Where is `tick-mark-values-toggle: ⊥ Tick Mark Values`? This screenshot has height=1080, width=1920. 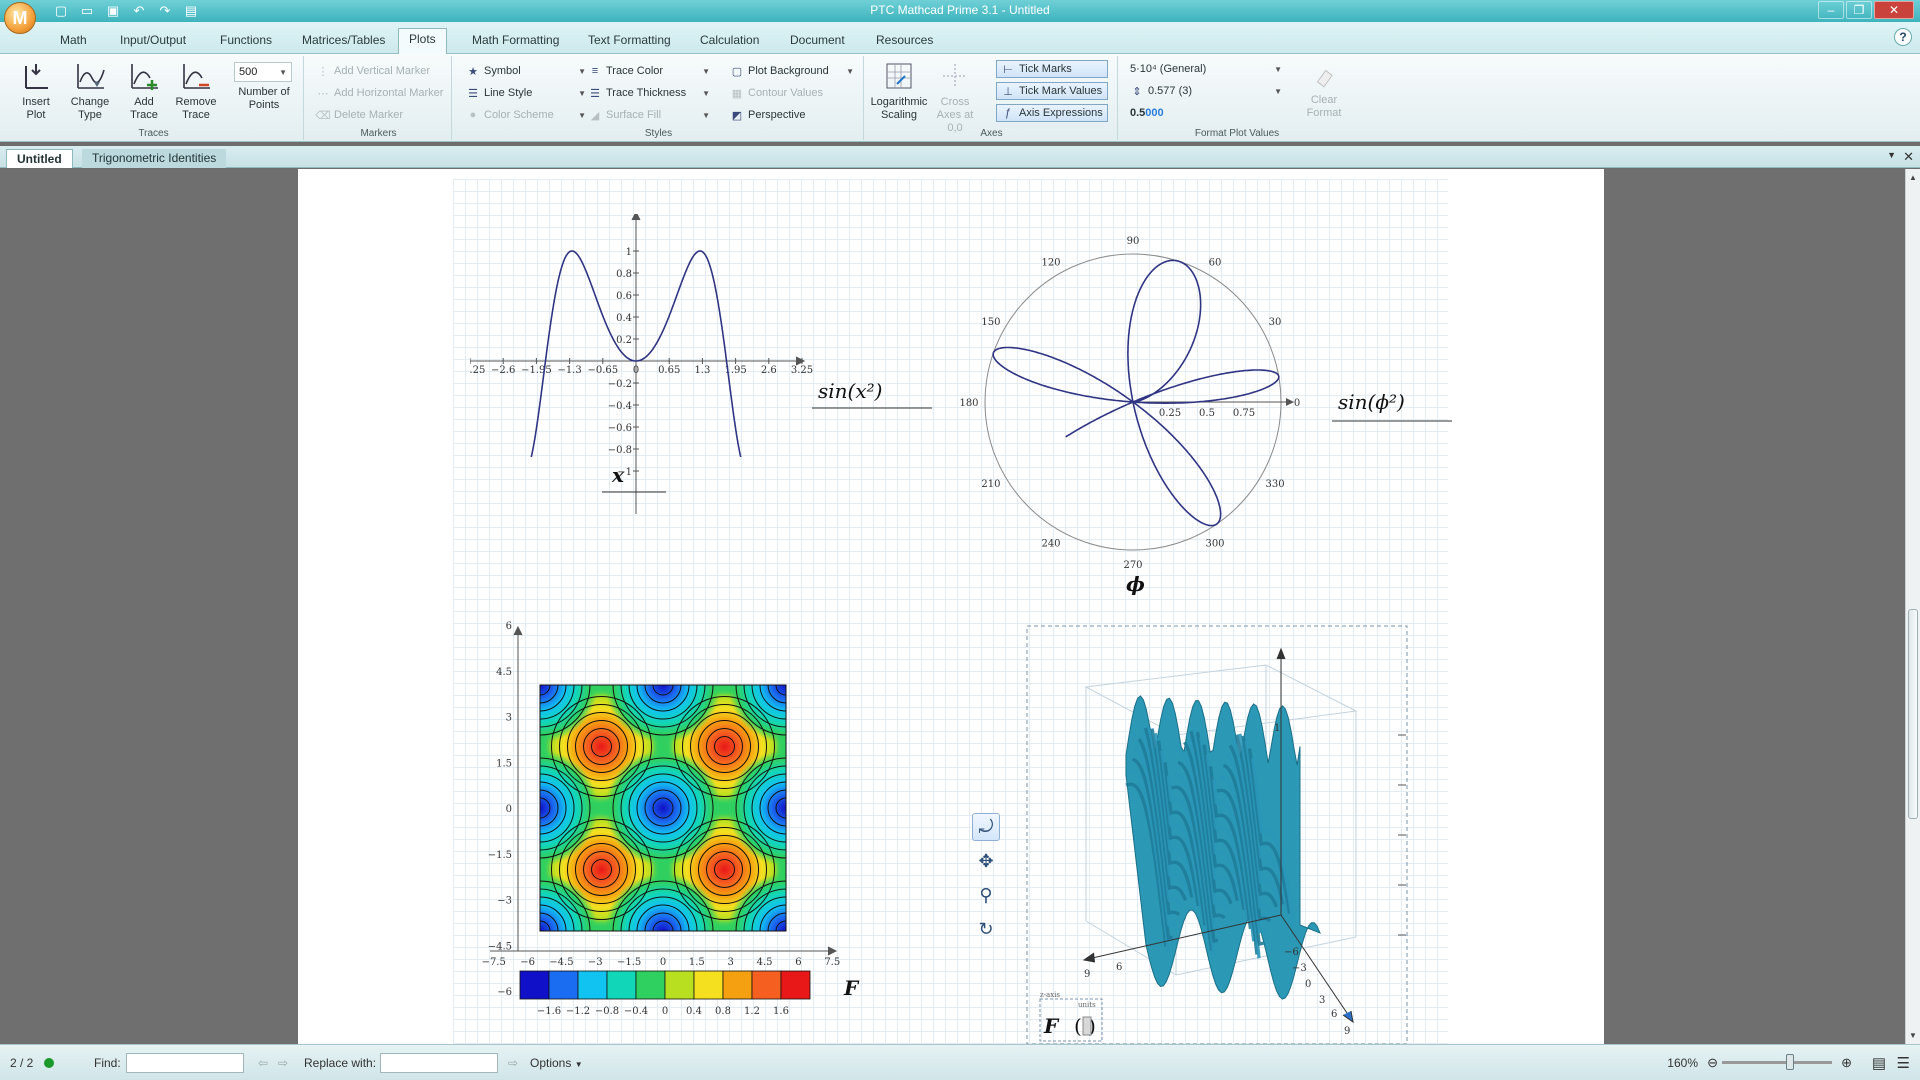
tick-mark-values-toggle: ⊥ Tick Mark Values is located at coordinates (1052, 91).